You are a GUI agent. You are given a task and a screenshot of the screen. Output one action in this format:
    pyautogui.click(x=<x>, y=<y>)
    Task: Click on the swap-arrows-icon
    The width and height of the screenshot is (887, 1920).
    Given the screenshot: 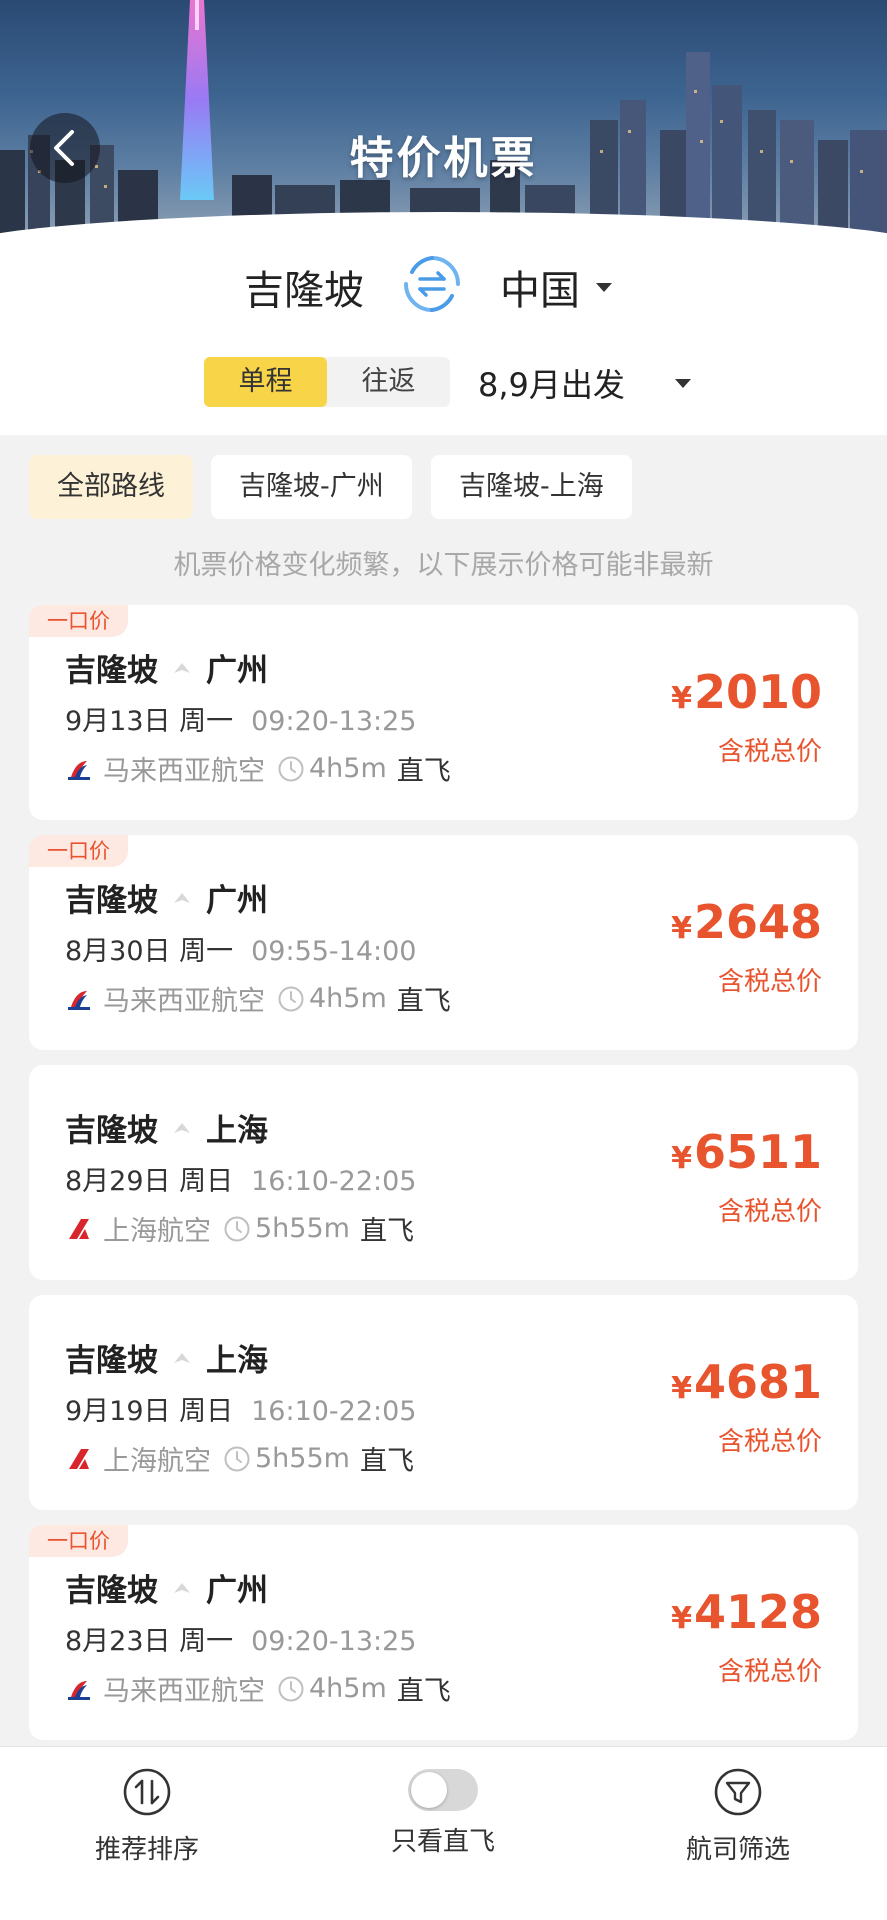 What is the action you would take?
    pyautogui.click(x=432, y=284)
    